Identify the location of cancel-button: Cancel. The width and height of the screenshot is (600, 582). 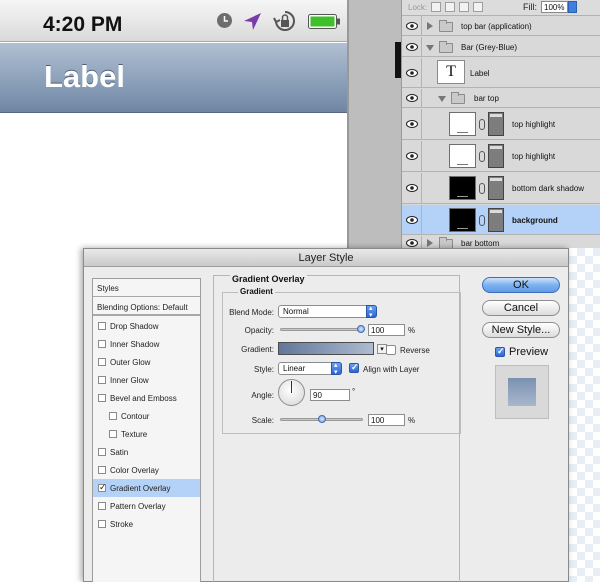
(521, 308).